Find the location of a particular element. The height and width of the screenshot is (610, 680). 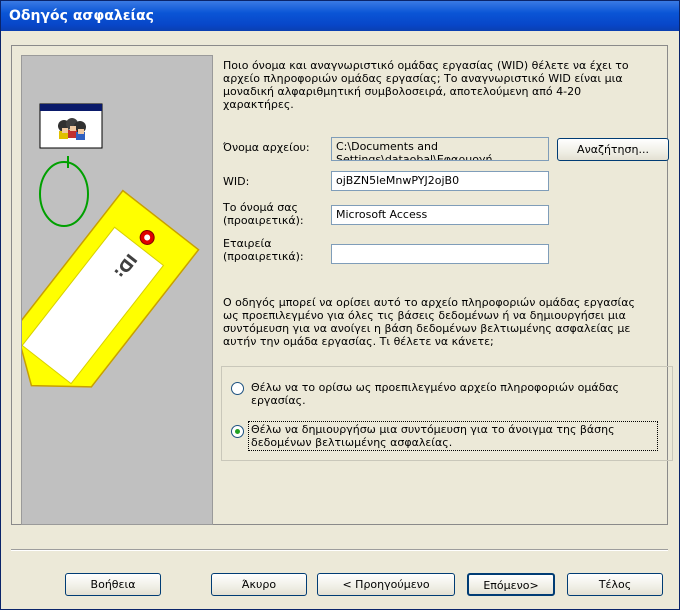

finish-button-label: Τέλος is located at coordinates (615, 584).